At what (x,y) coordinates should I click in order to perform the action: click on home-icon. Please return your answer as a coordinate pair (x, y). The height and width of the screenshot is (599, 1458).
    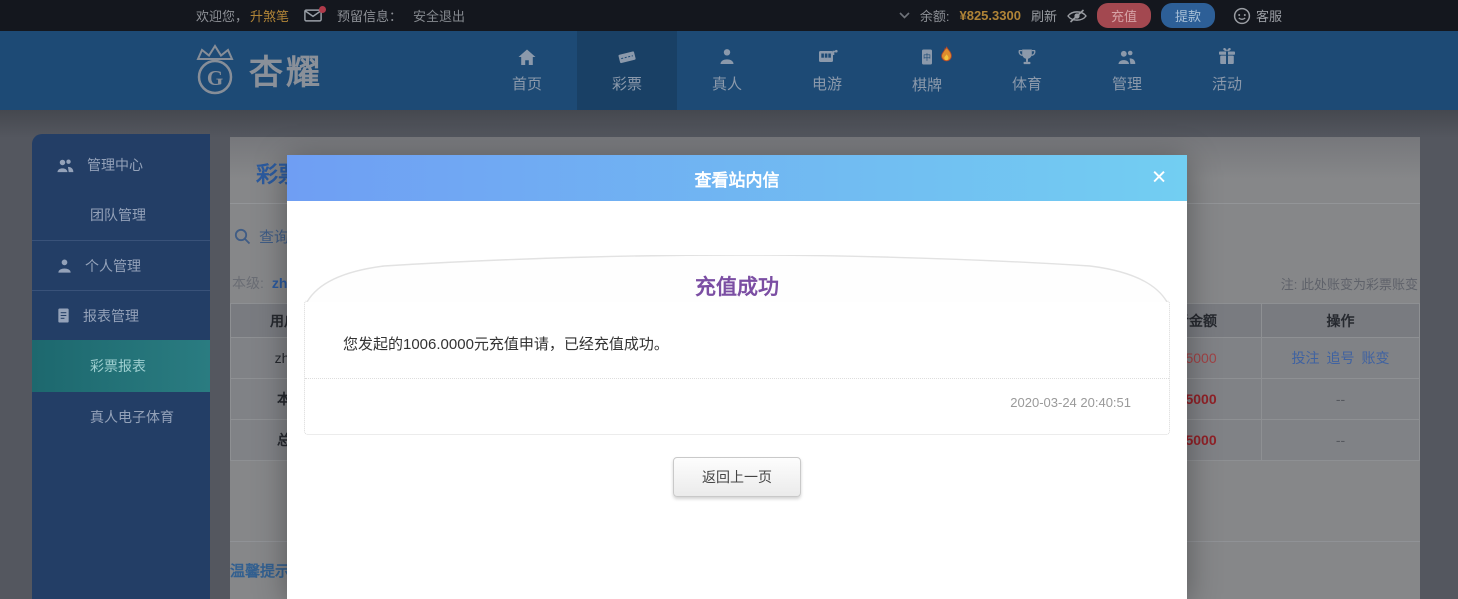
    Looking at the image, I should click on (527, 57).